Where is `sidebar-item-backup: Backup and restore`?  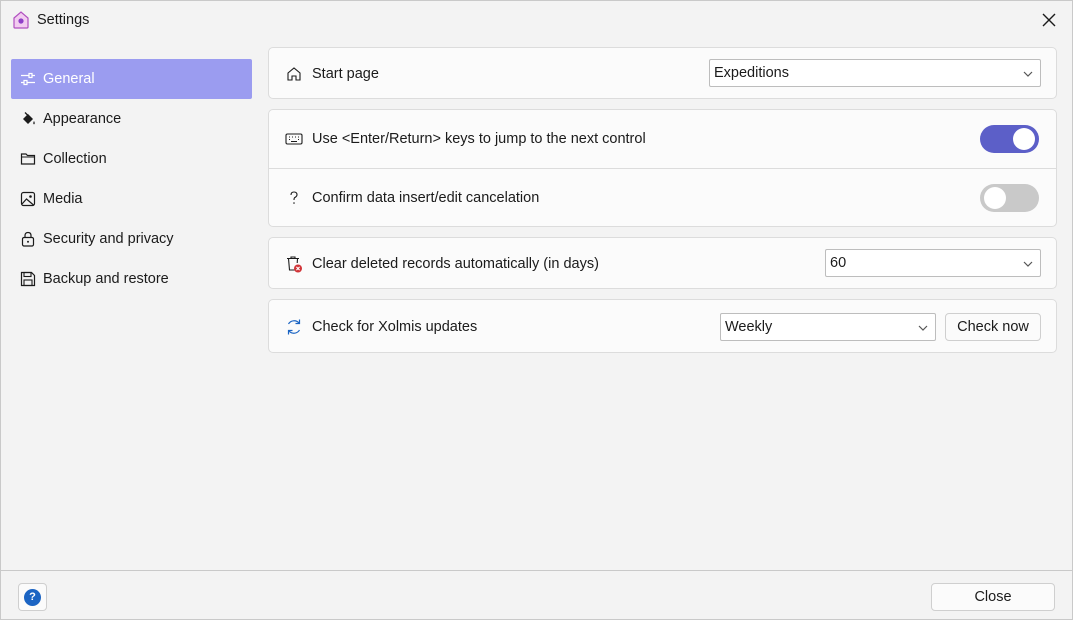
sidebar-item-backup: Backup and restore is located at coordinates (131, 279).